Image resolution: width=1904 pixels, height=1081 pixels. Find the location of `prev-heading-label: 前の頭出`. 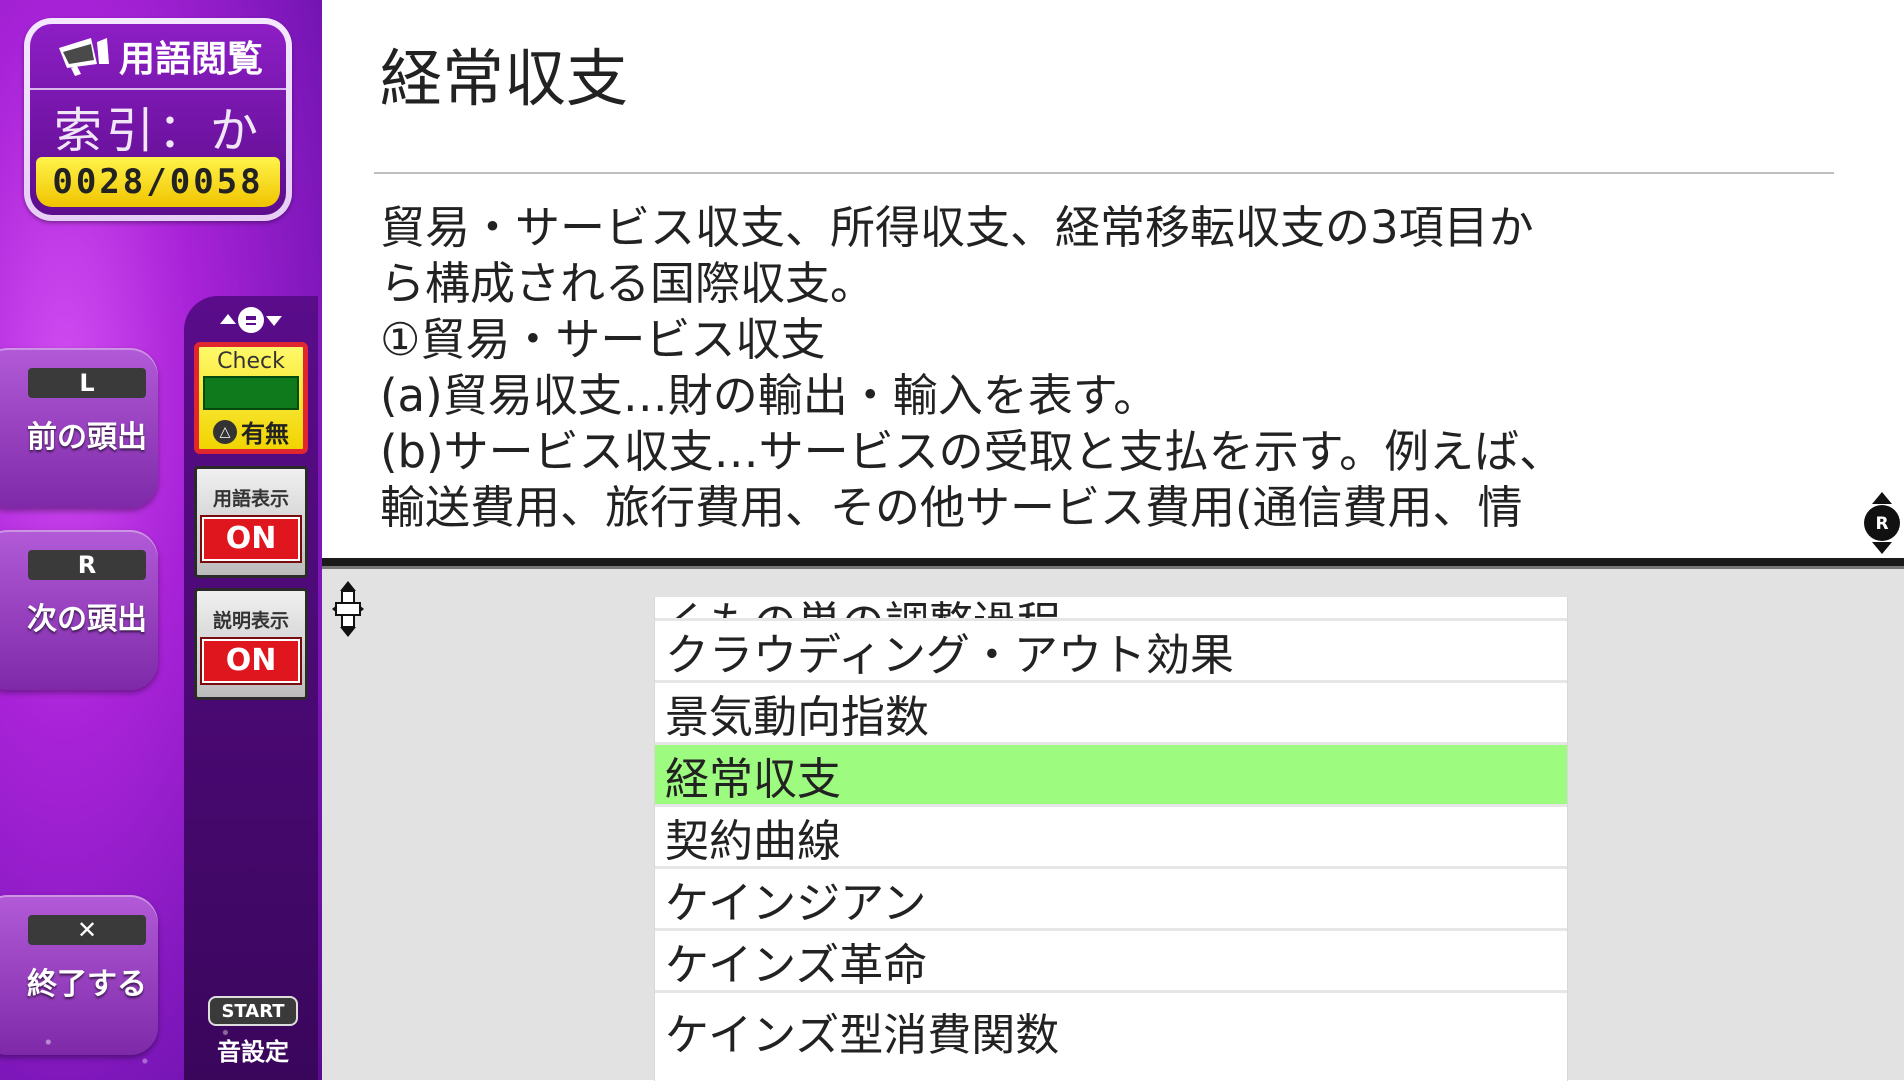

prev-heading-label: 前の頭出 is located at coordinates (87, 437).